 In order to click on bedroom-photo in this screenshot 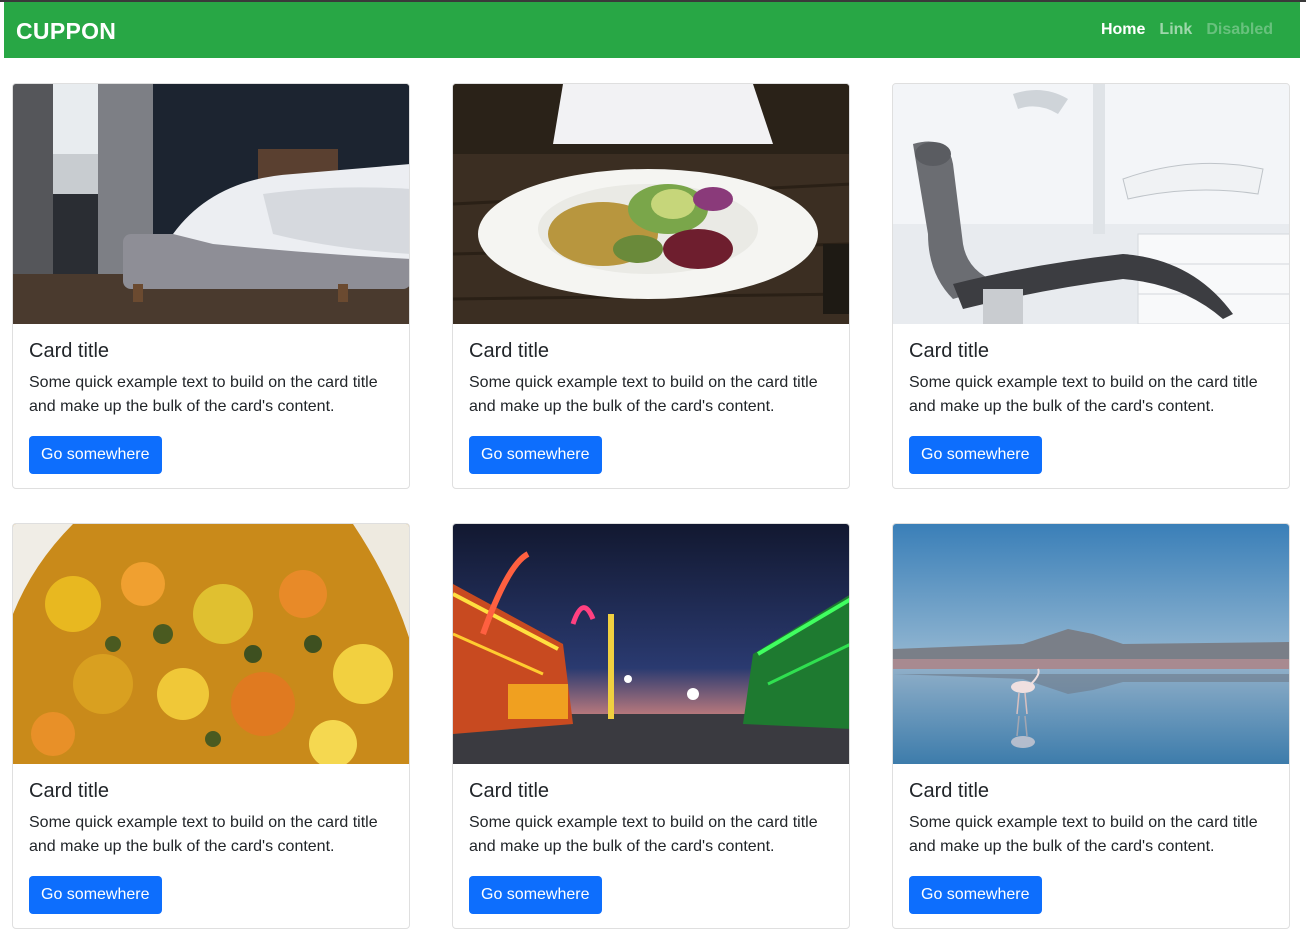, I will do `click(211, 204)`.